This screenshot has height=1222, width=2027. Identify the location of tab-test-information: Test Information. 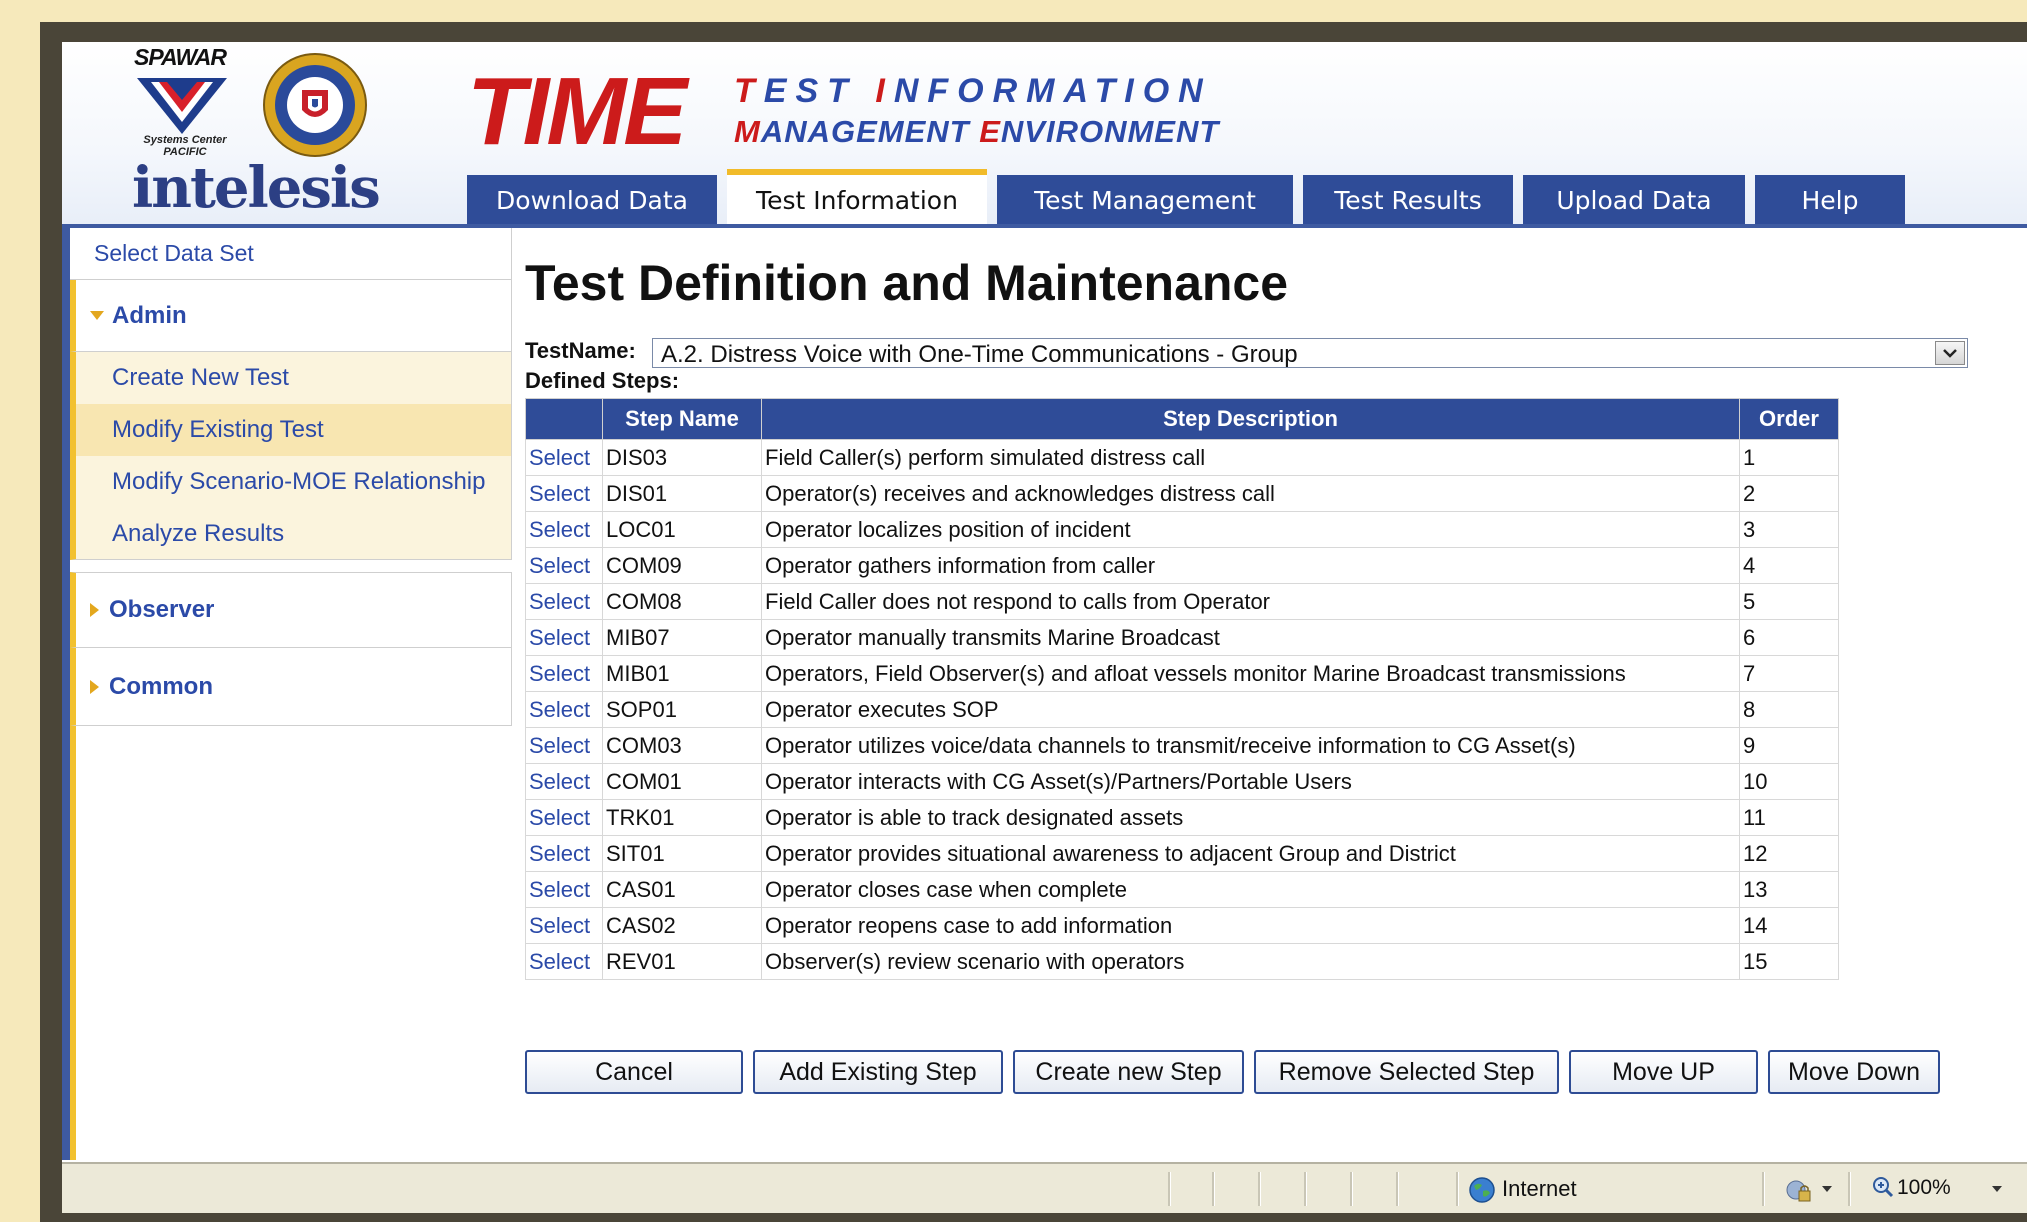
(857, 197).